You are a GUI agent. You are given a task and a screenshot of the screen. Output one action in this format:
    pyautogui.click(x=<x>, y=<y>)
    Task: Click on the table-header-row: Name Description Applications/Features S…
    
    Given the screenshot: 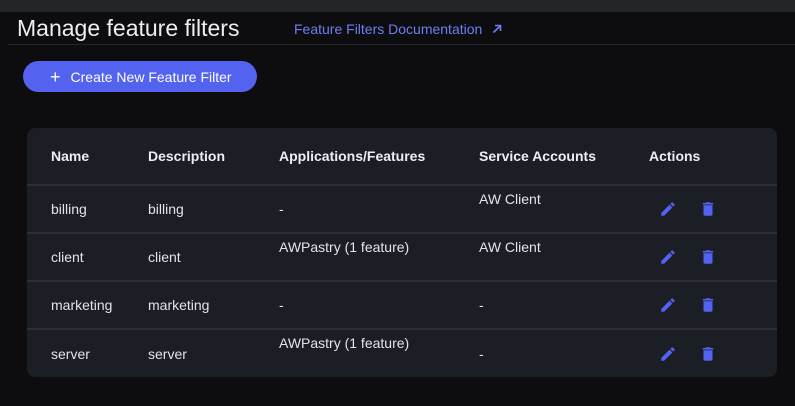 What is the action you would take?
    pyautogui.click(x=402, y=157)
    